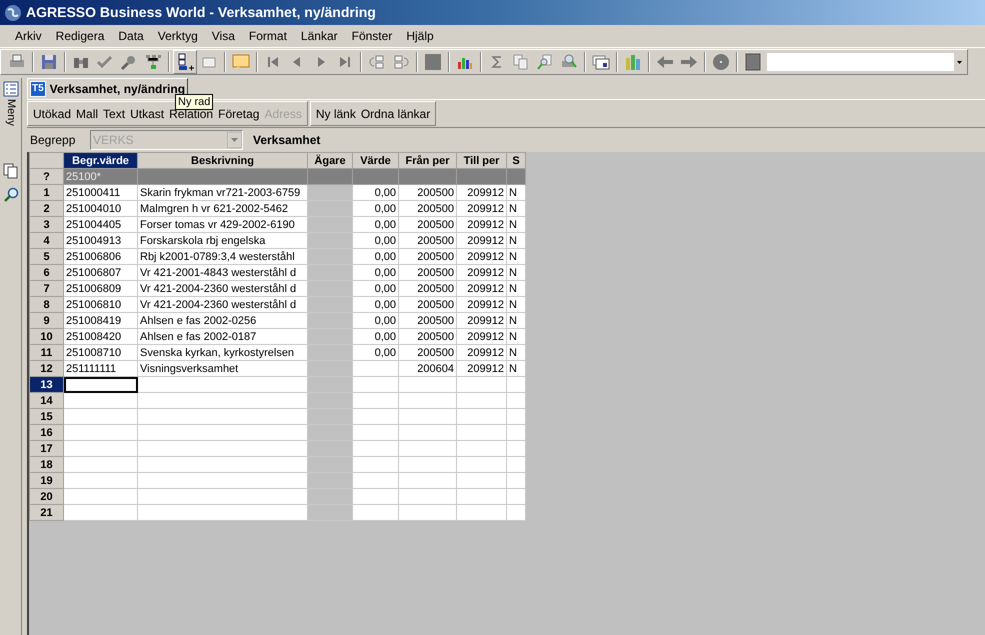  What do you see at coordinates (47, 384) in the screenshot?
I see `row-header: 13` at bounding box center [47, 384].